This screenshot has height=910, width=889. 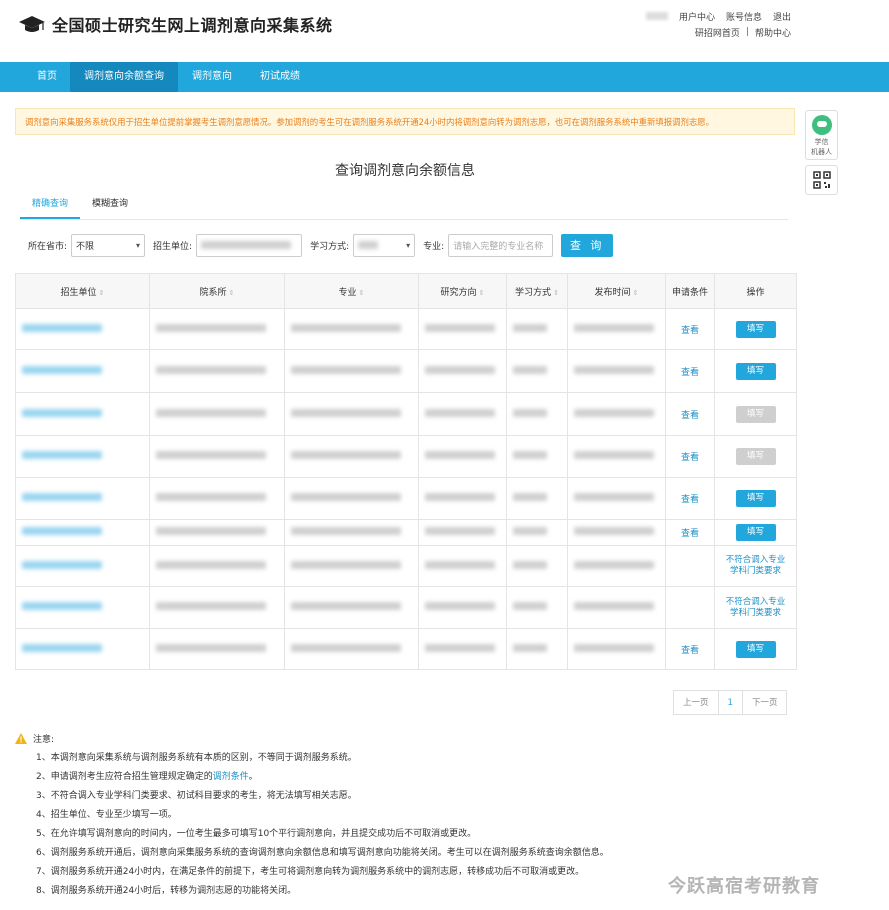 What do you see at coordinates (696, 702) in the screenshot?
I see `prev-page-button: 上一页` at bounding box center [696, 702].